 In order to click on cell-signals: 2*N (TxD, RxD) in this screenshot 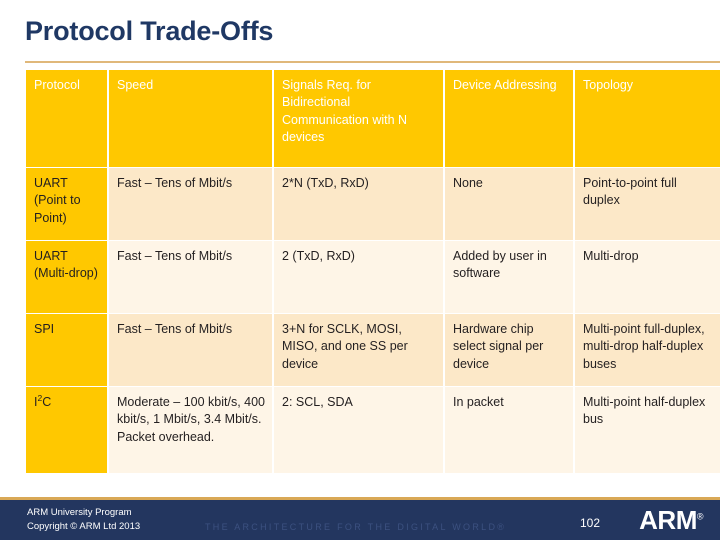, I will do `click(358, 204)`.